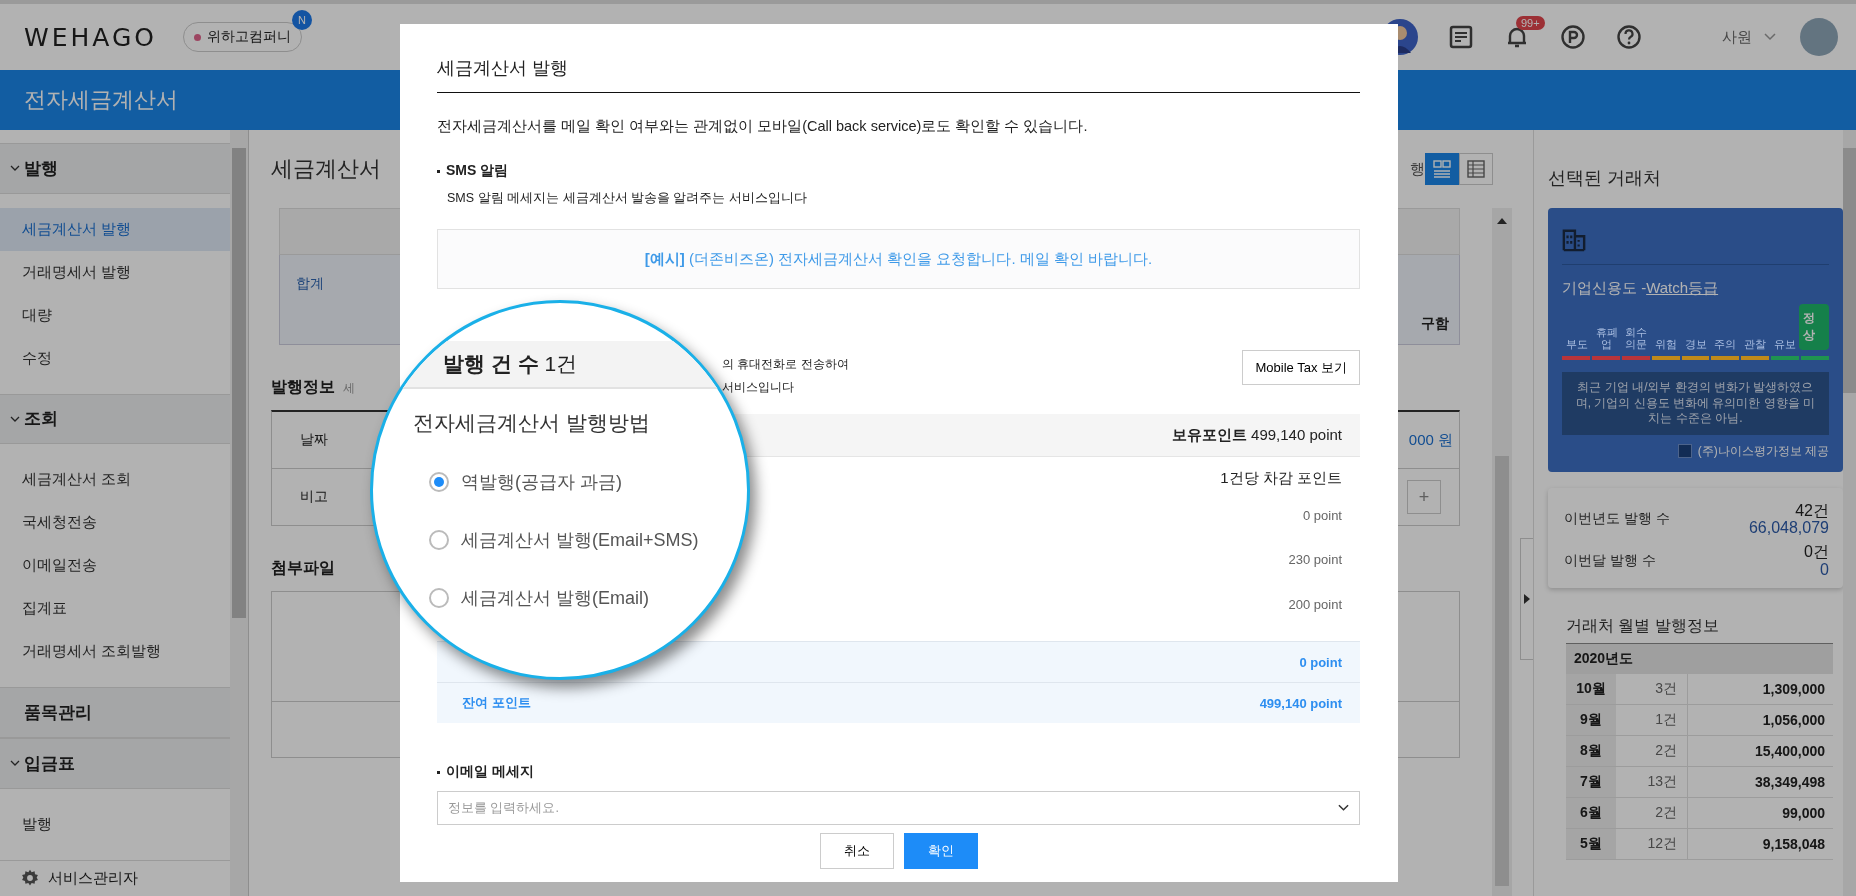 Image resolution: width=1856 pixels, height=896 pixels. I want to click on sidebar-section: 입금표, so click(115, 763).